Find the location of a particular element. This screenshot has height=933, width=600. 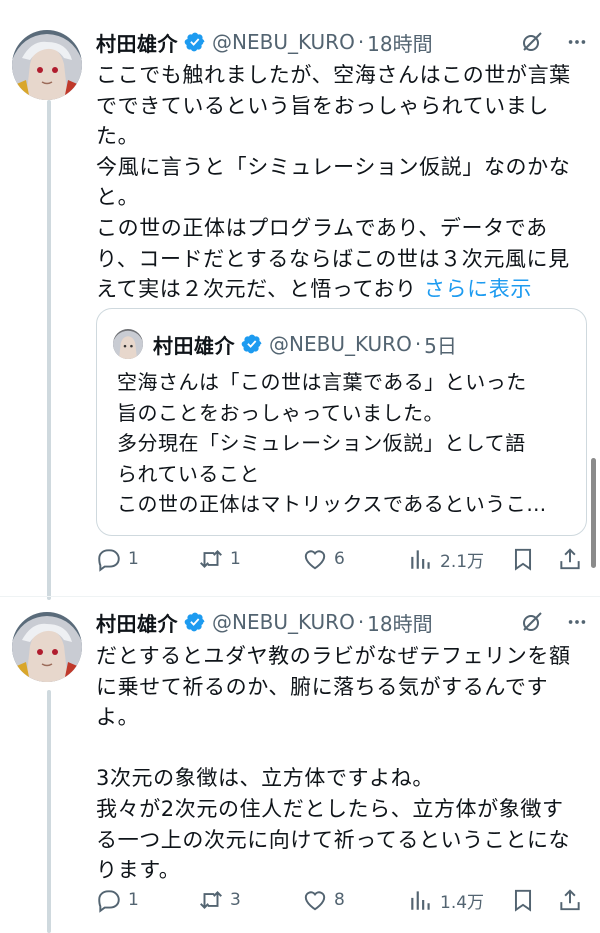

quote-avatar is located at coordinates (128, 344).